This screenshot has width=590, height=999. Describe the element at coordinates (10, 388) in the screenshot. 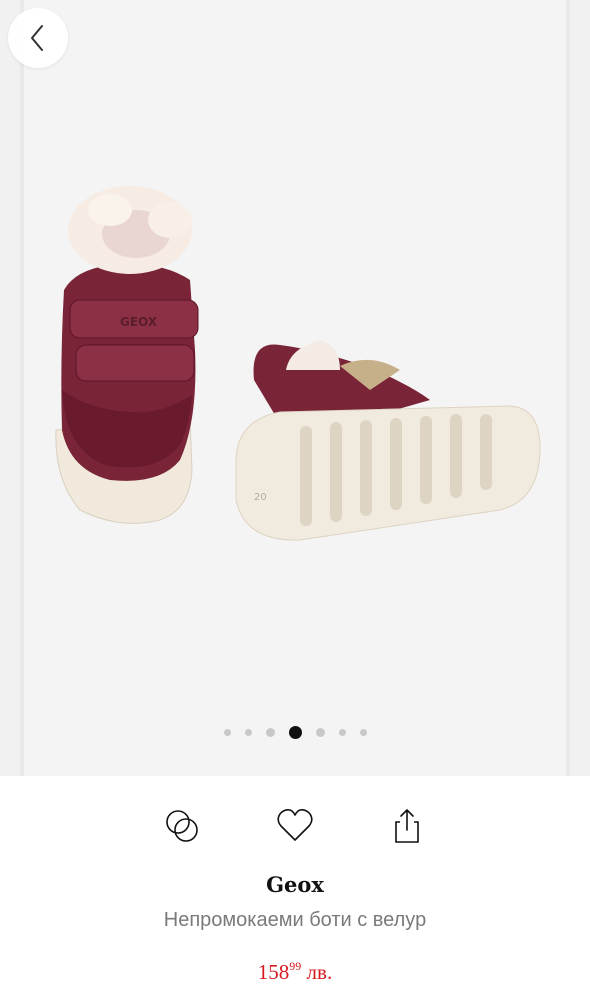

I see `previous-slide-peek` at that location.